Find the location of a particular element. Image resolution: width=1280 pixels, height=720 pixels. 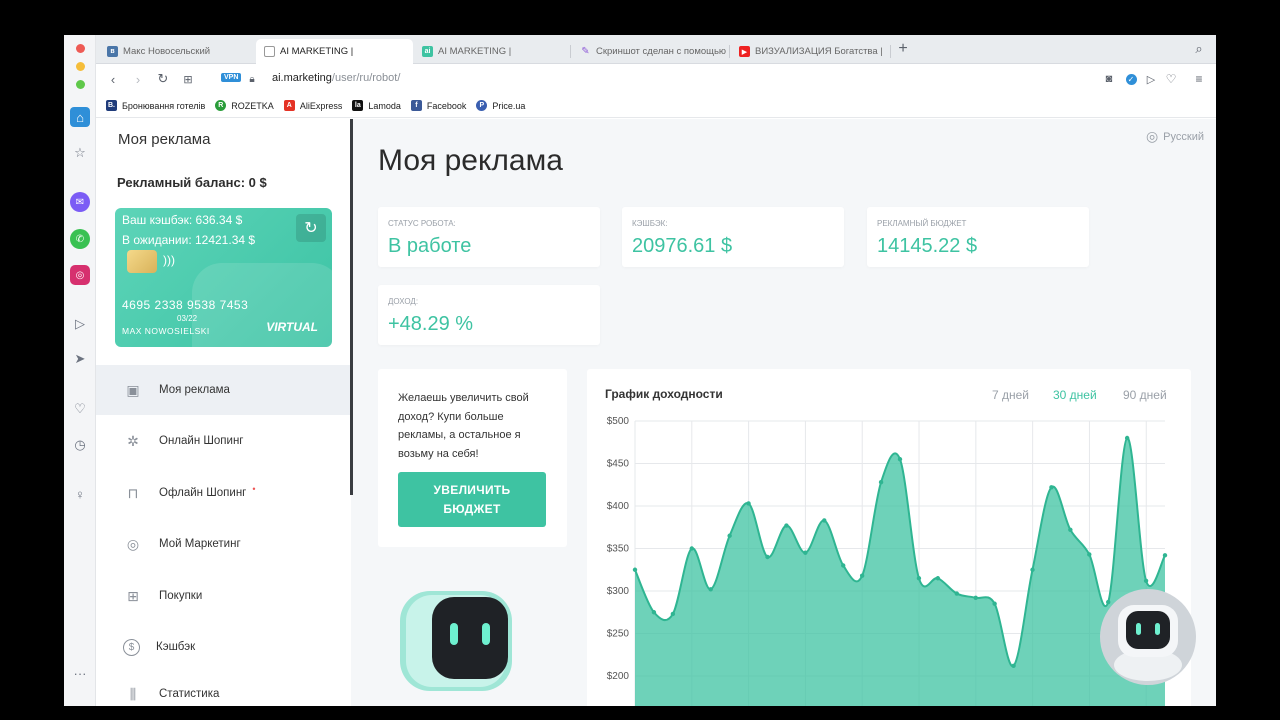

nav-my-marketing: ◎ Мой Маркетинг is located at coordinates (223, 544).